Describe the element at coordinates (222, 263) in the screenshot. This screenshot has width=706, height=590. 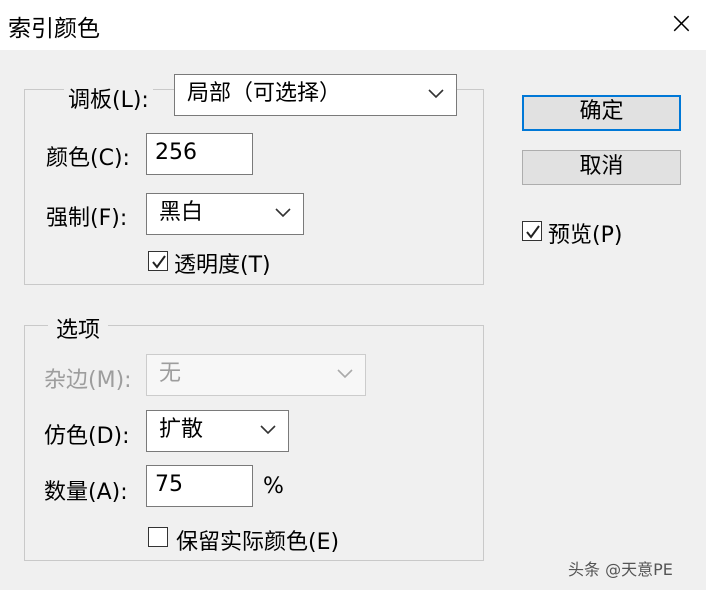
I see `transparency-label: 透明度(T)` at that location.